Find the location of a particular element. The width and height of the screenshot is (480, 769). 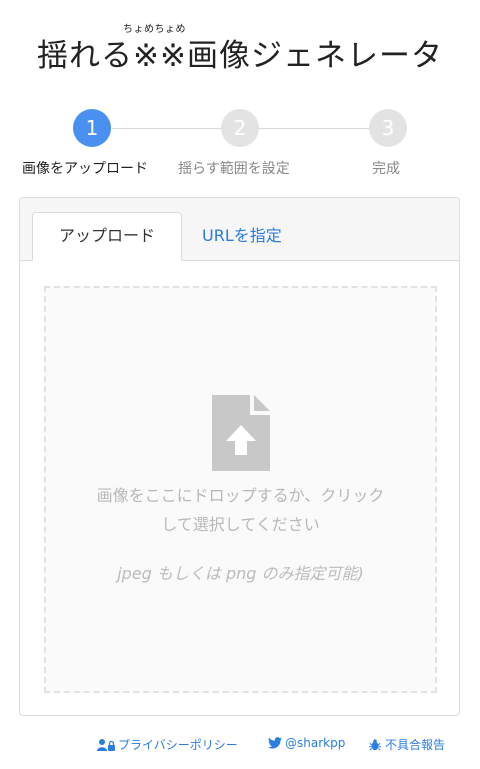

header: ちょめちょめ 揺れる※※画像ジェネレータ is located at coordinates (240, 40).